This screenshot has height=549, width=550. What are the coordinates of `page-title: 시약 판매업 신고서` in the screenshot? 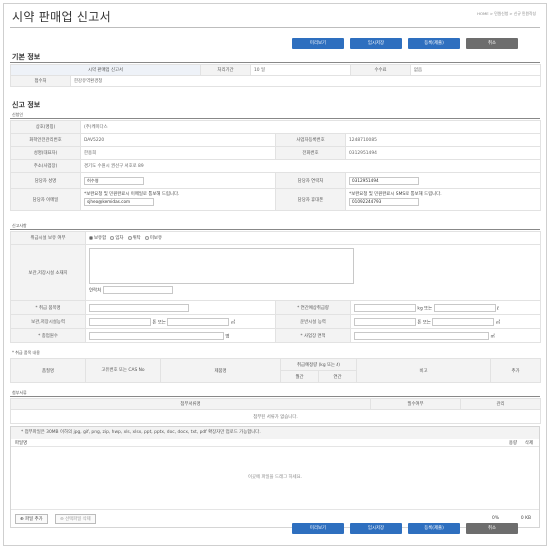 It's located at (61, 17).